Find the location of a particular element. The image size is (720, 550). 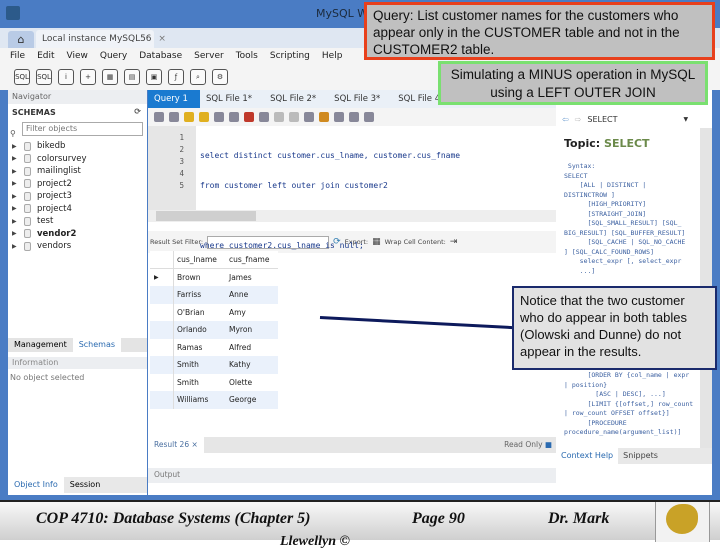

schema-item-vendors: ▶ vendors is located at coordinates (79, 246).